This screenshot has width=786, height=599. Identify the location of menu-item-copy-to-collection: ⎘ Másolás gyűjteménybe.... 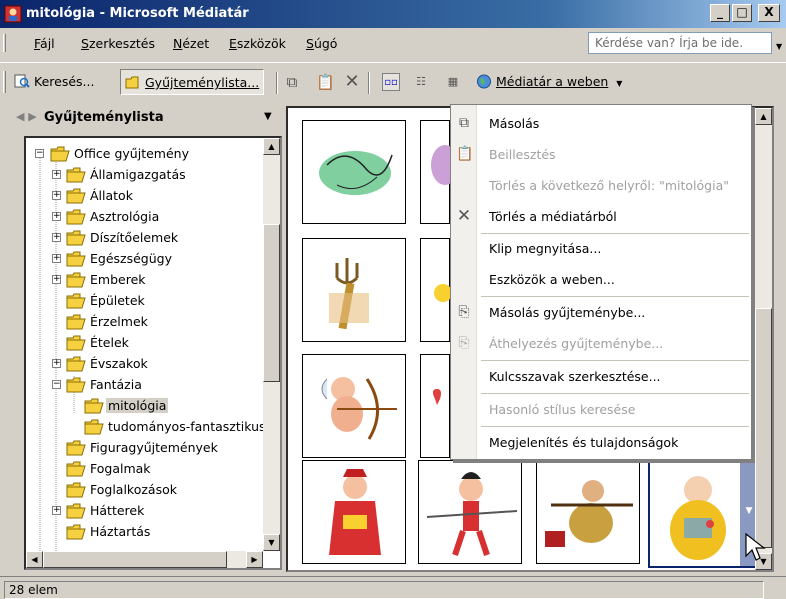
(601, 312).